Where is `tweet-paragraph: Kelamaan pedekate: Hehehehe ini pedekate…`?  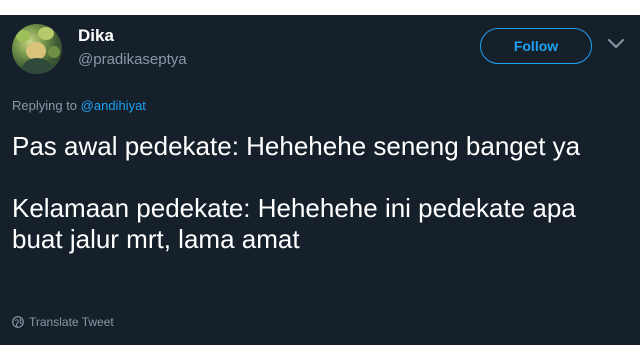 tweet-paragraph: Kelamaan pedekate: Hehehehe ini pedekate… is located at coordinates (294, 223).